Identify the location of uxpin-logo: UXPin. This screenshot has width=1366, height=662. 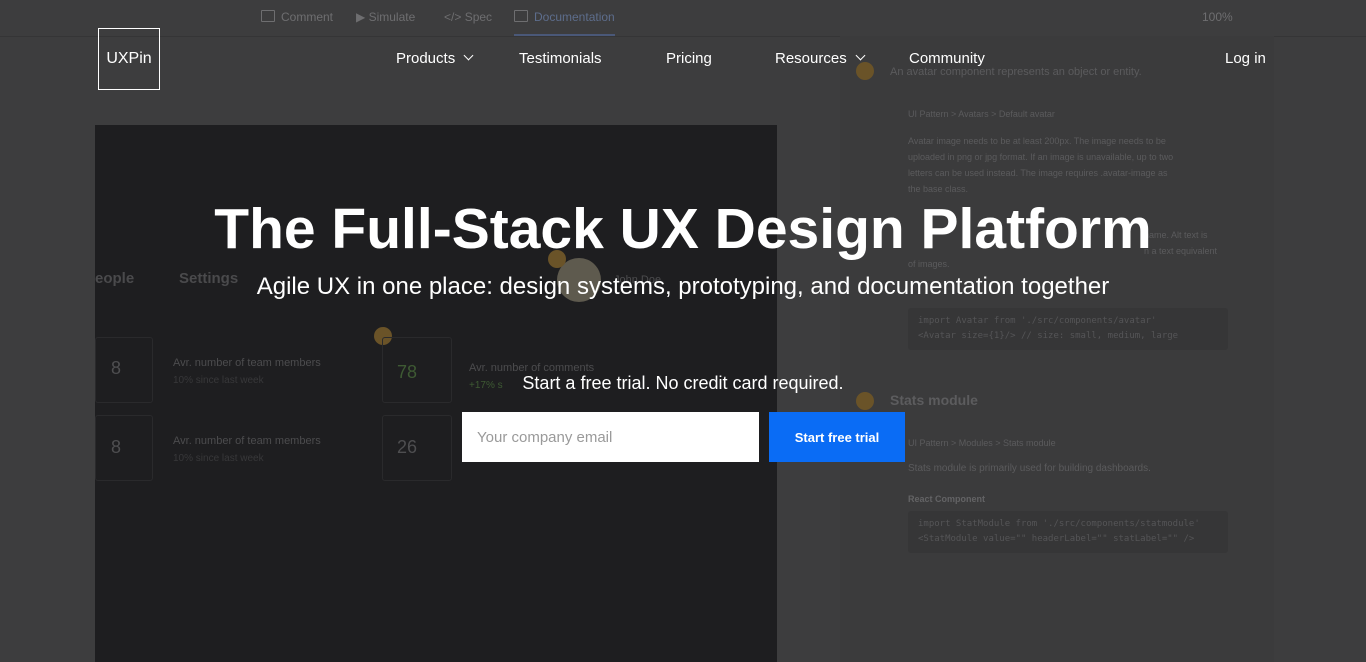
(129, 59).